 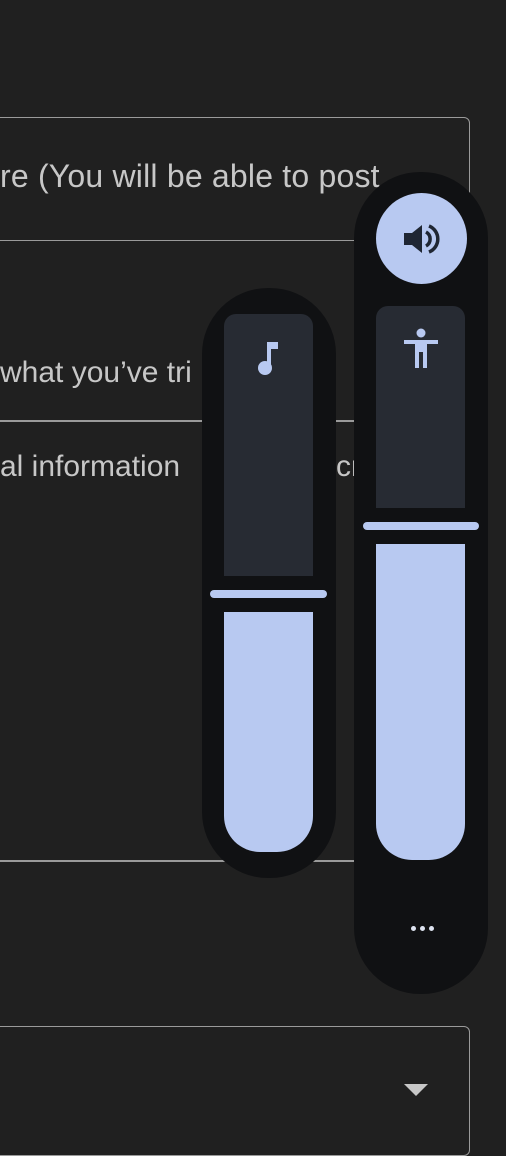 I want to click on more-horiz-icon, so click(x=422, y=928).